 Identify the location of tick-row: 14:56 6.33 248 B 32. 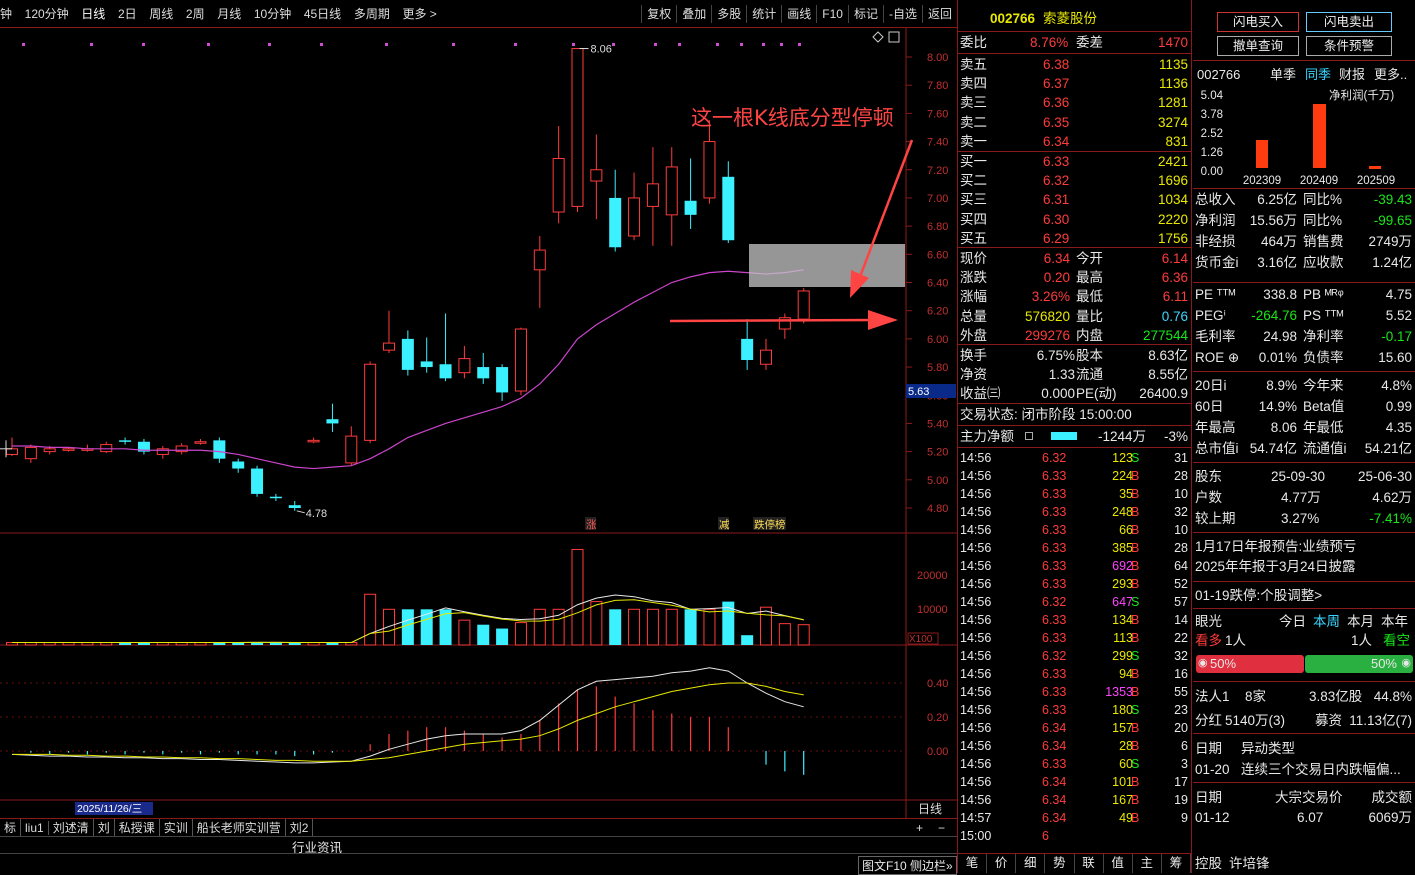
(1074, 512).